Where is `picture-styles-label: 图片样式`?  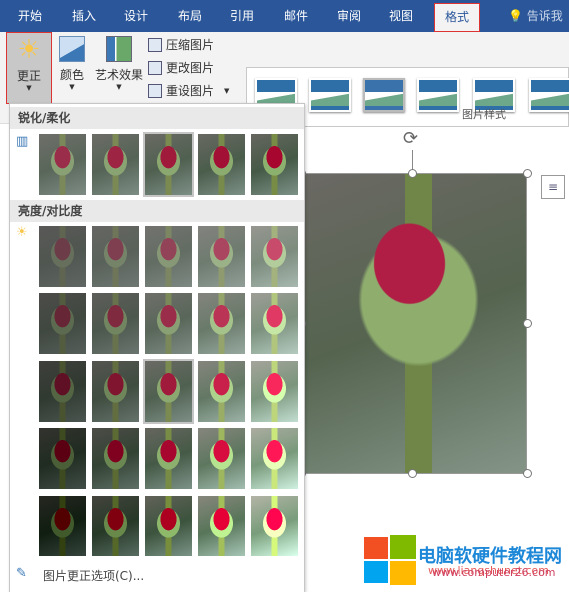
picture-styles-label: 图片样式 is located at coordinates (484, 114).